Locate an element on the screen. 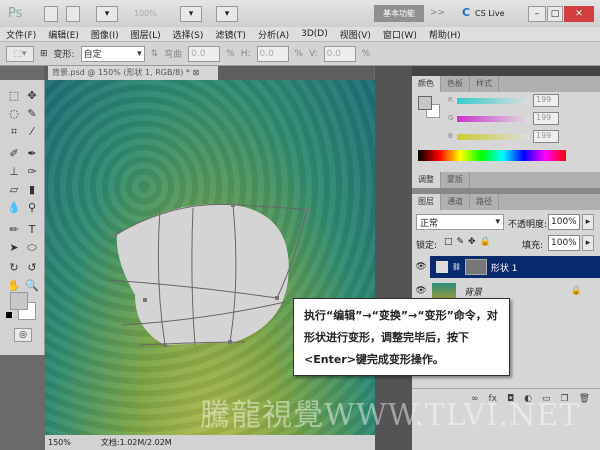 The height and width of the screenshot is (450, 600). tab-channels: 通道 is located at coordinates (455, 202).